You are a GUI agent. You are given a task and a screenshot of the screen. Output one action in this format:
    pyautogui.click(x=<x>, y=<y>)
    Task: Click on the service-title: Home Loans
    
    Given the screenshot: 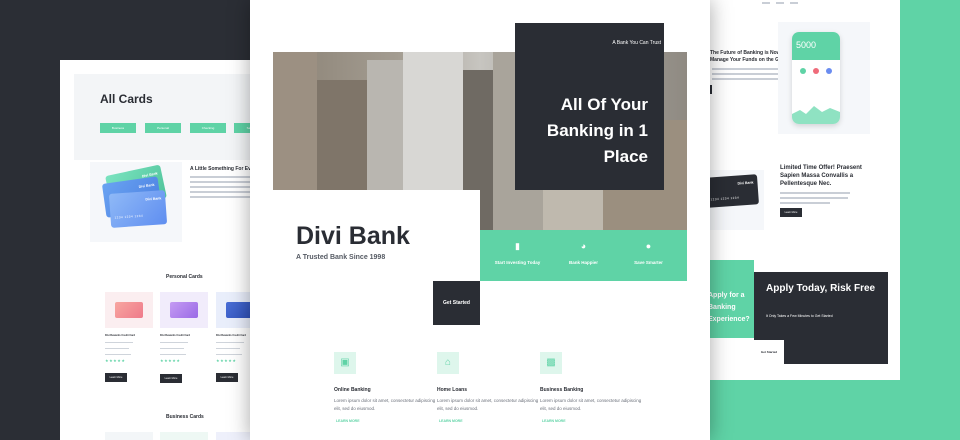 What is the action you would take?
    pyautogui.click(x=452, y=390)
    